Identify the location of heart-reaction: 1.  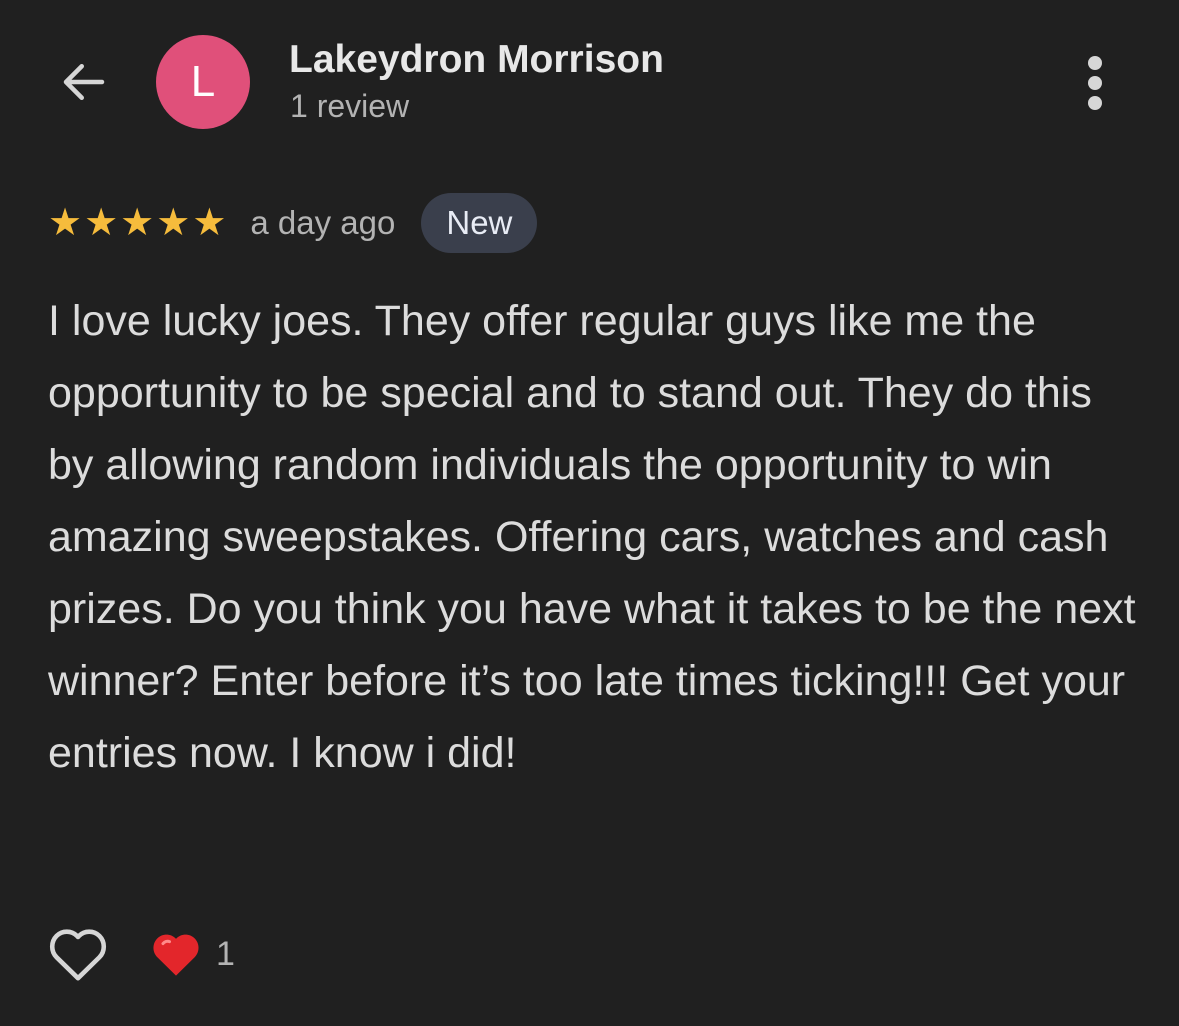
(192, 954).